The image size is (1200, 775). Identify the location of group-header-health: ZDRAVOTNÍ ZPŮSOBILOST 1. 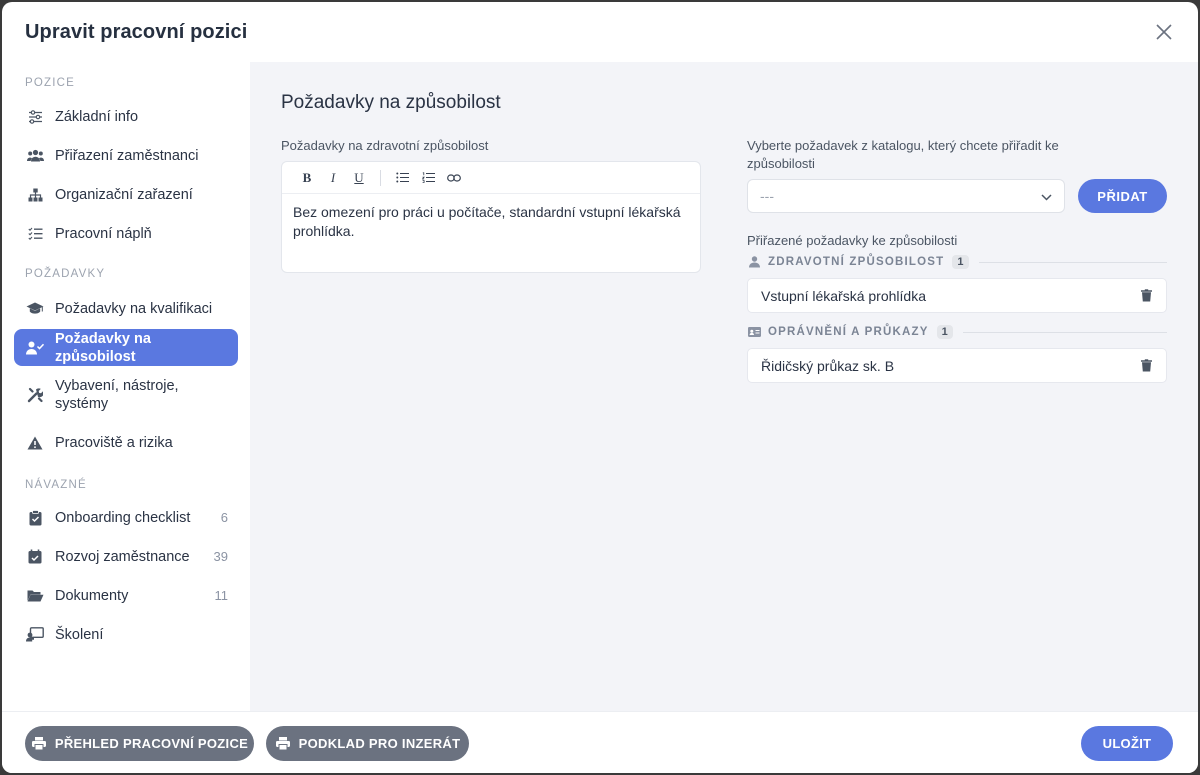
(957, 262).